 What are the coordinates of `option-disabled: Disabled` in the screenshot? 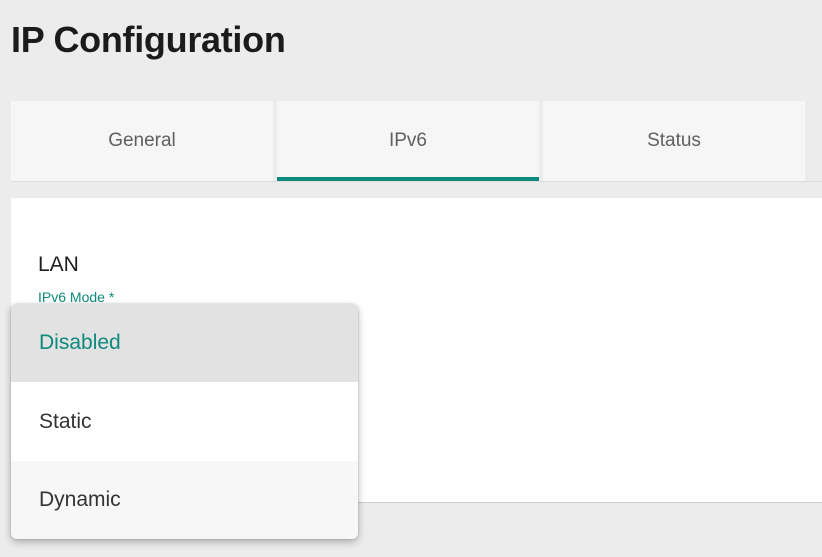 It's located at (184, 343).